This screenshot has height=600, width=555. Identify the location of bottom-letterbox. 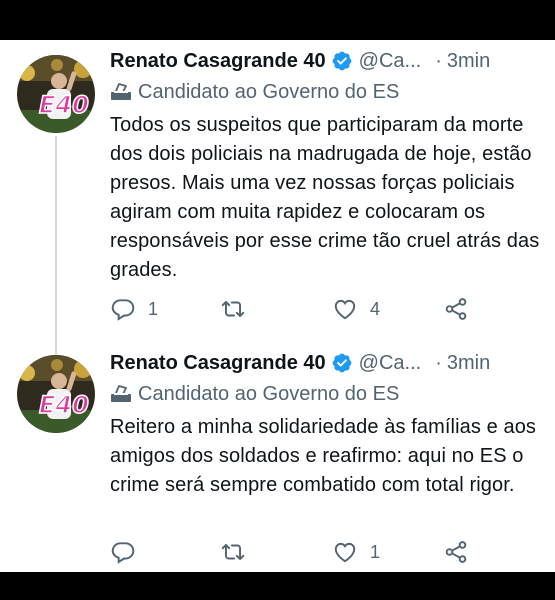
(277, 586).